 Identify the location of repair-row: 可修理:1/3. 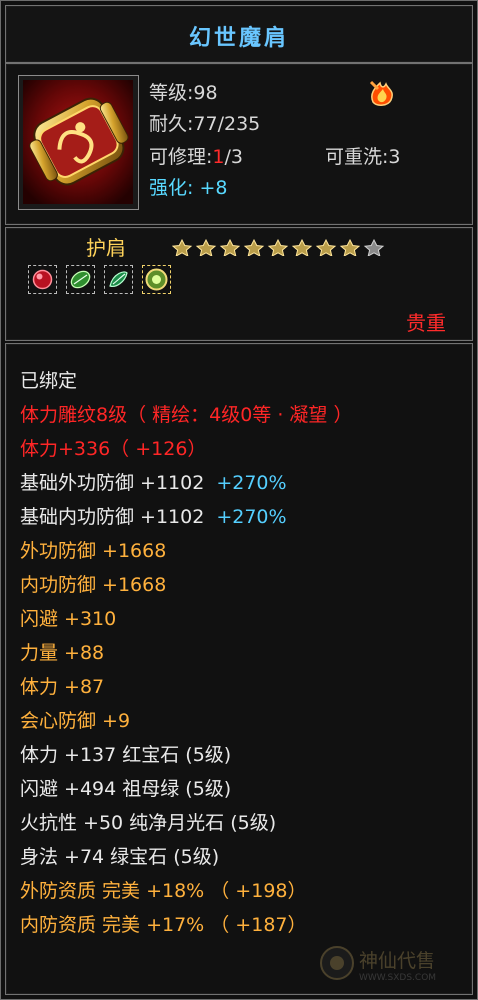
(196, 157).